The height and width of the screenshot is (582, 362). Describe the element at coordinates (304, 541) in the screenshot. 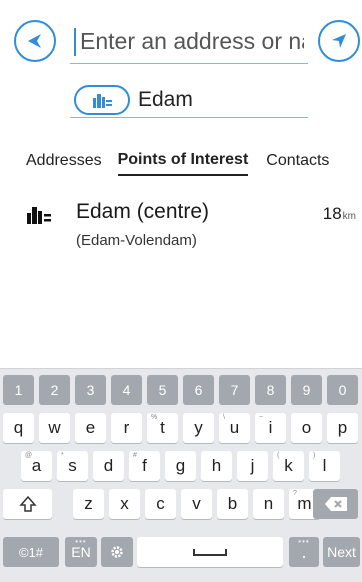

I see `key-dots: •••` at that location.